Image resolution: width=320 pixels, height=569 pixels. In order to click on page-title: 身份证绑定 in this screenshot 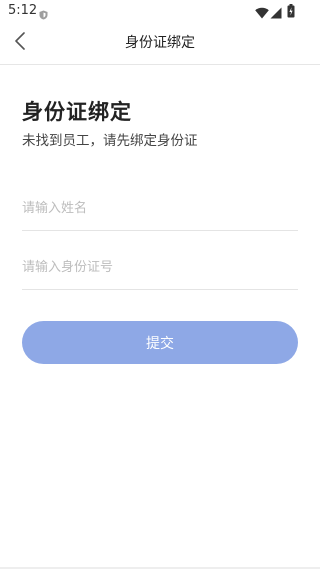, I will do `click(77, 112)`.